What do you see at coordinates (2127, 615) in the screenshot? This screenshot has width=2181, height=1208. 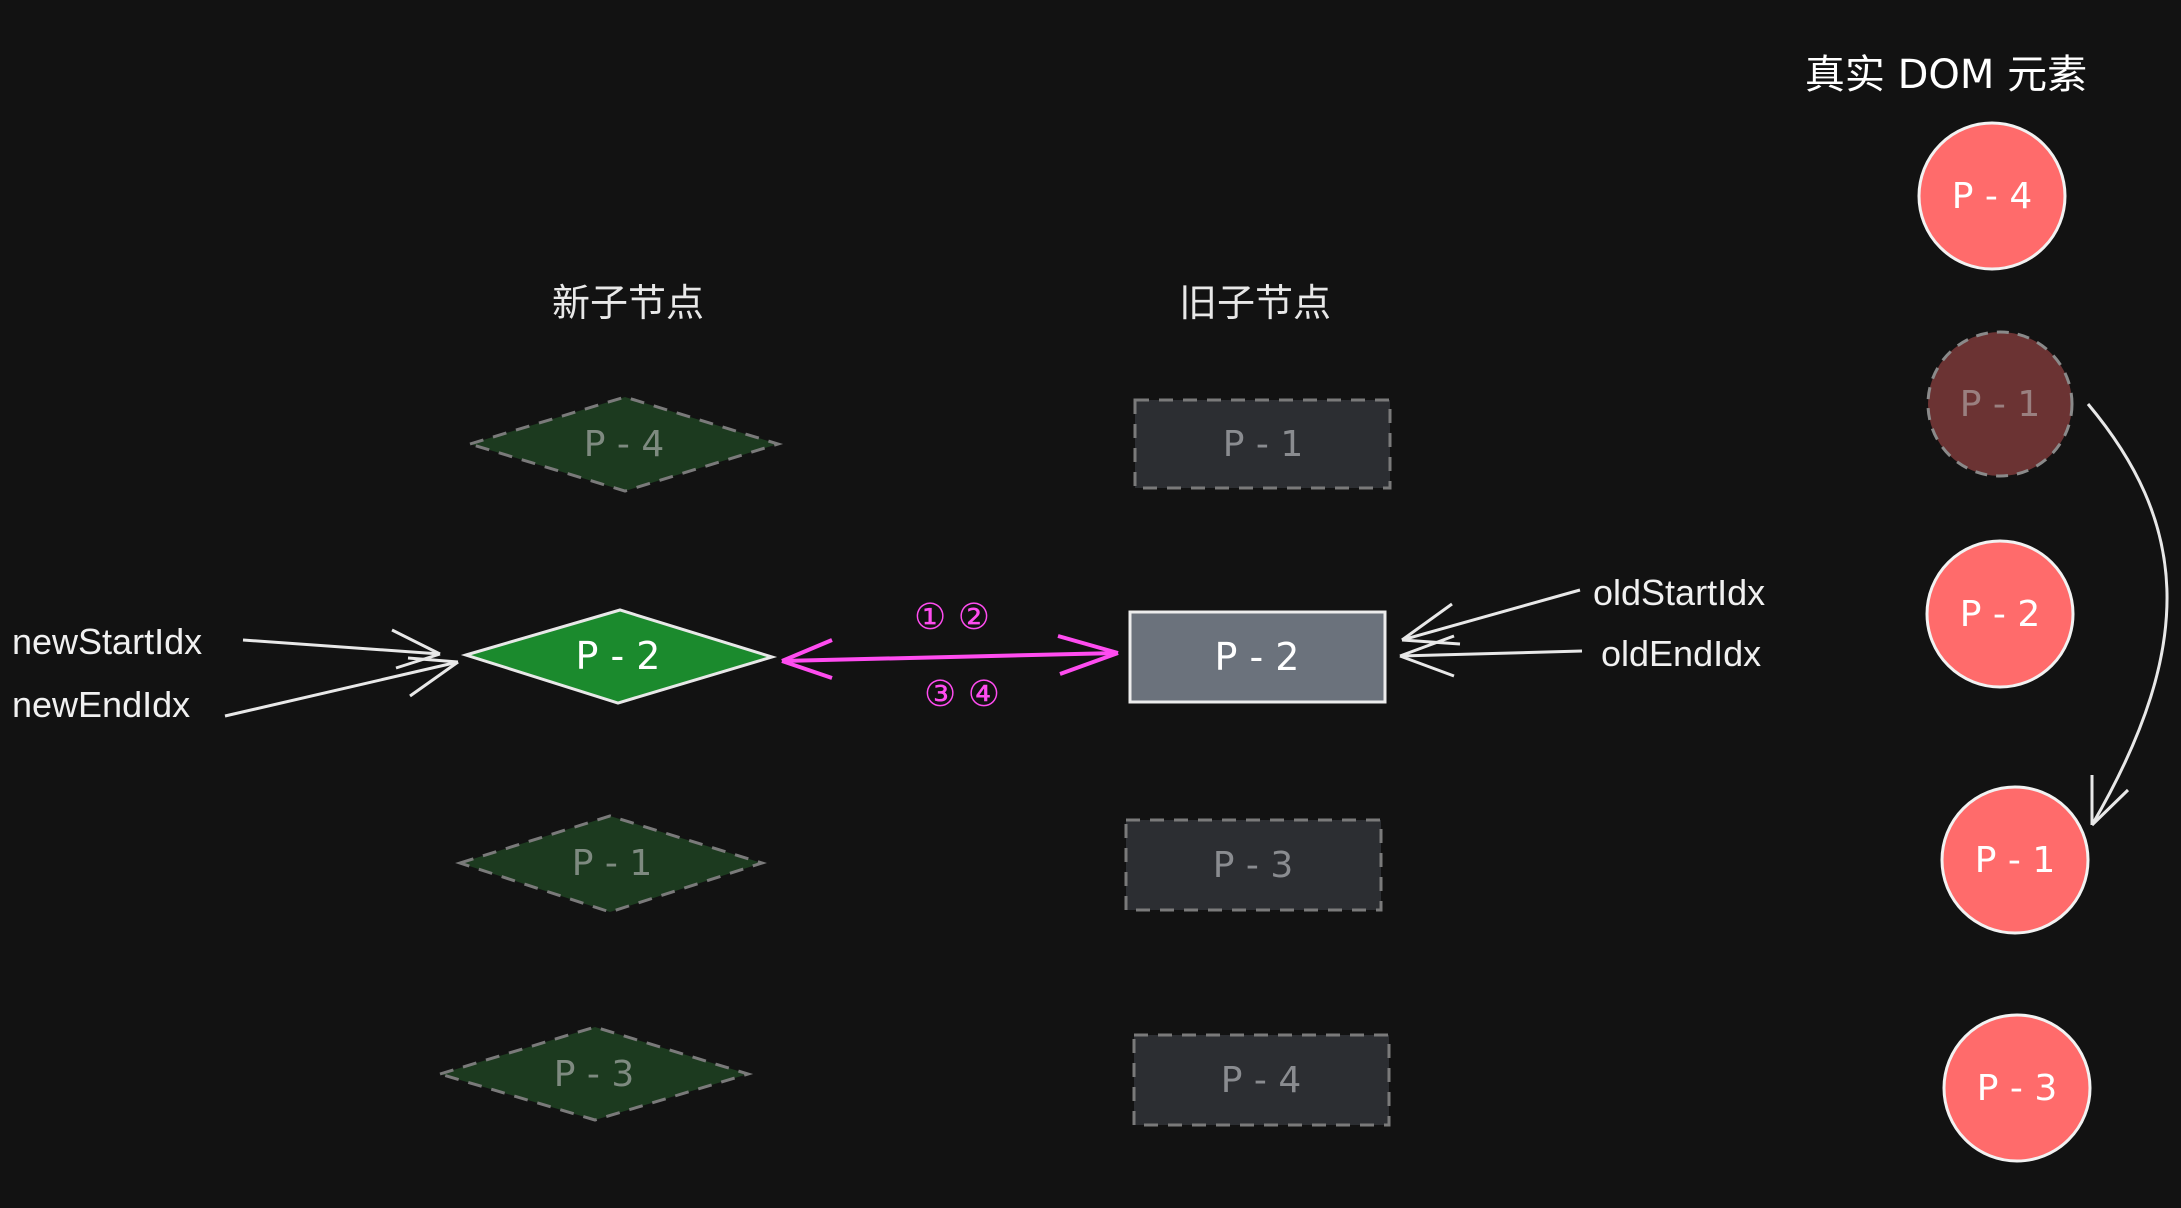 I see `move-arrow` at bounding box center [2127, 615].